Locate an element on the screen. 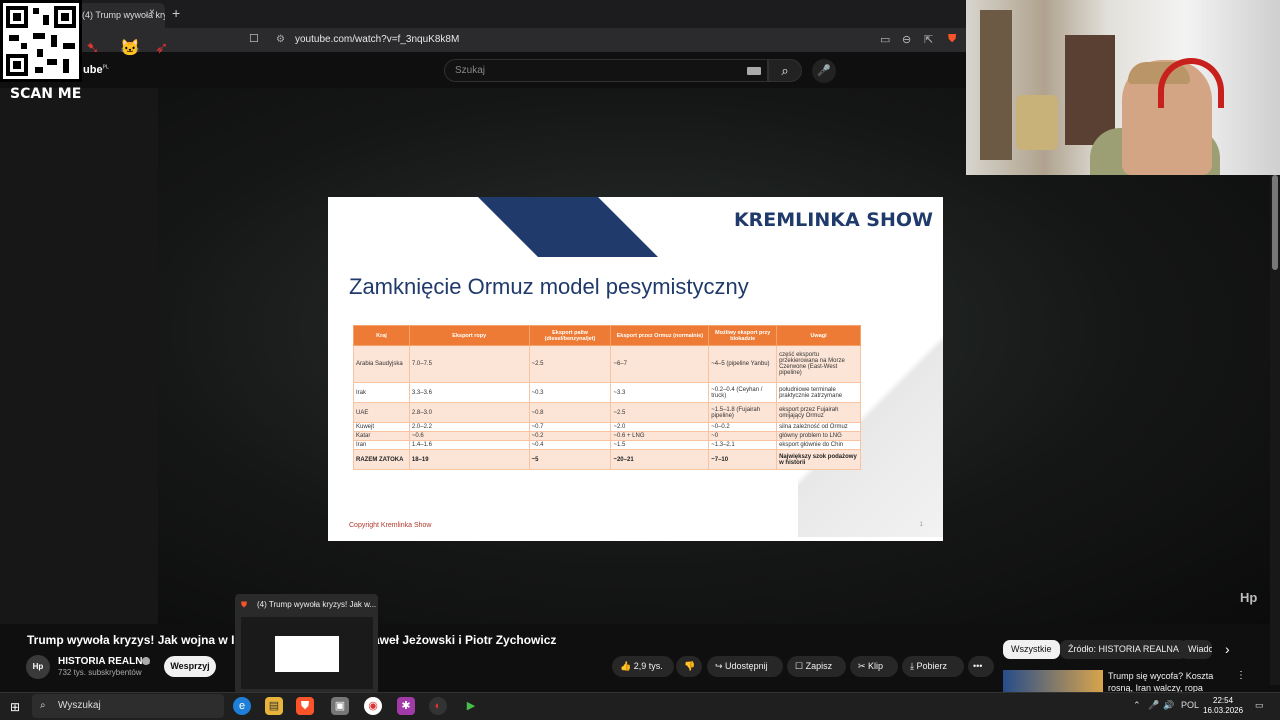 The width and height of the screenshot is (1280, 720). table-cell: Największy szok podażowy w historii is located at coordinates (818, 459).